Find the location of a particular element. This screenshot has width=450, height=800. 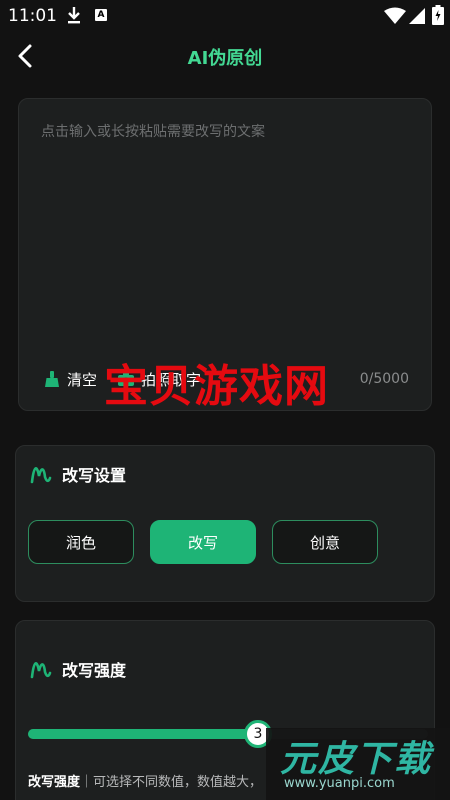

strength-desc-text: ｜可选择不同数值，数值越大， is located at coordinates (171, 782).